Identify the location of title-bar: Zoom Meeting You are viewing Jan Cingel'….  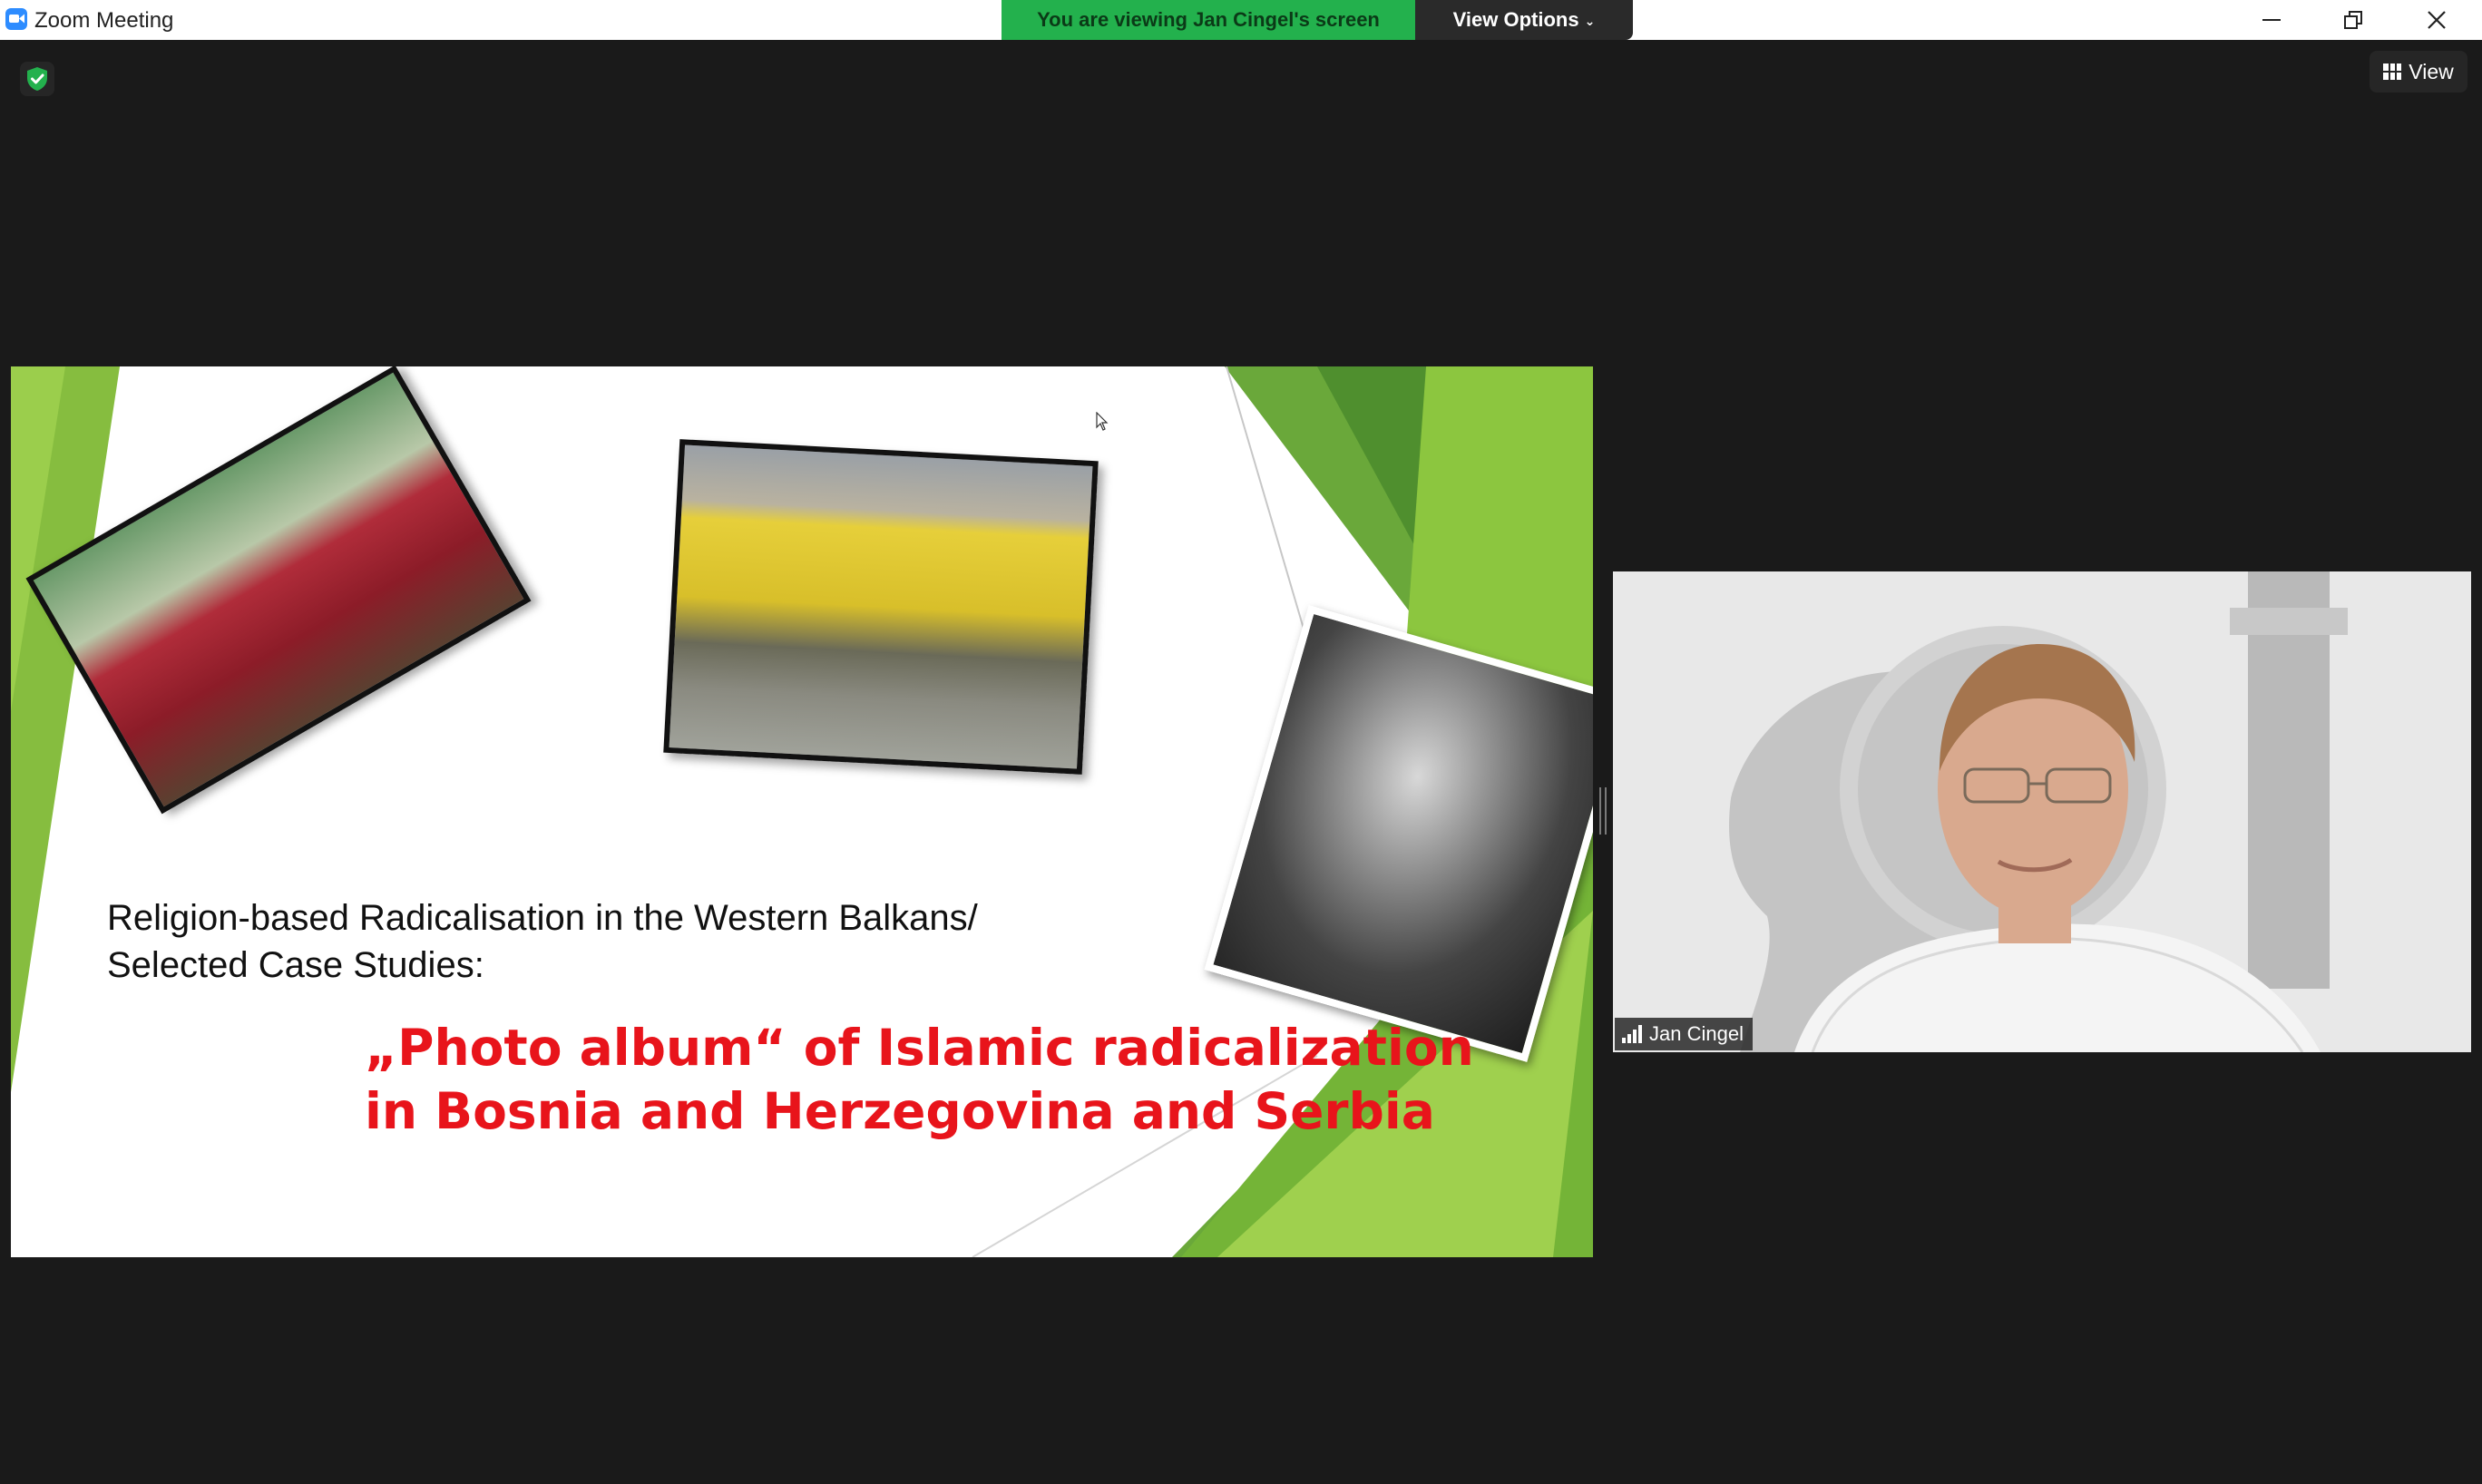
(1241, 20).